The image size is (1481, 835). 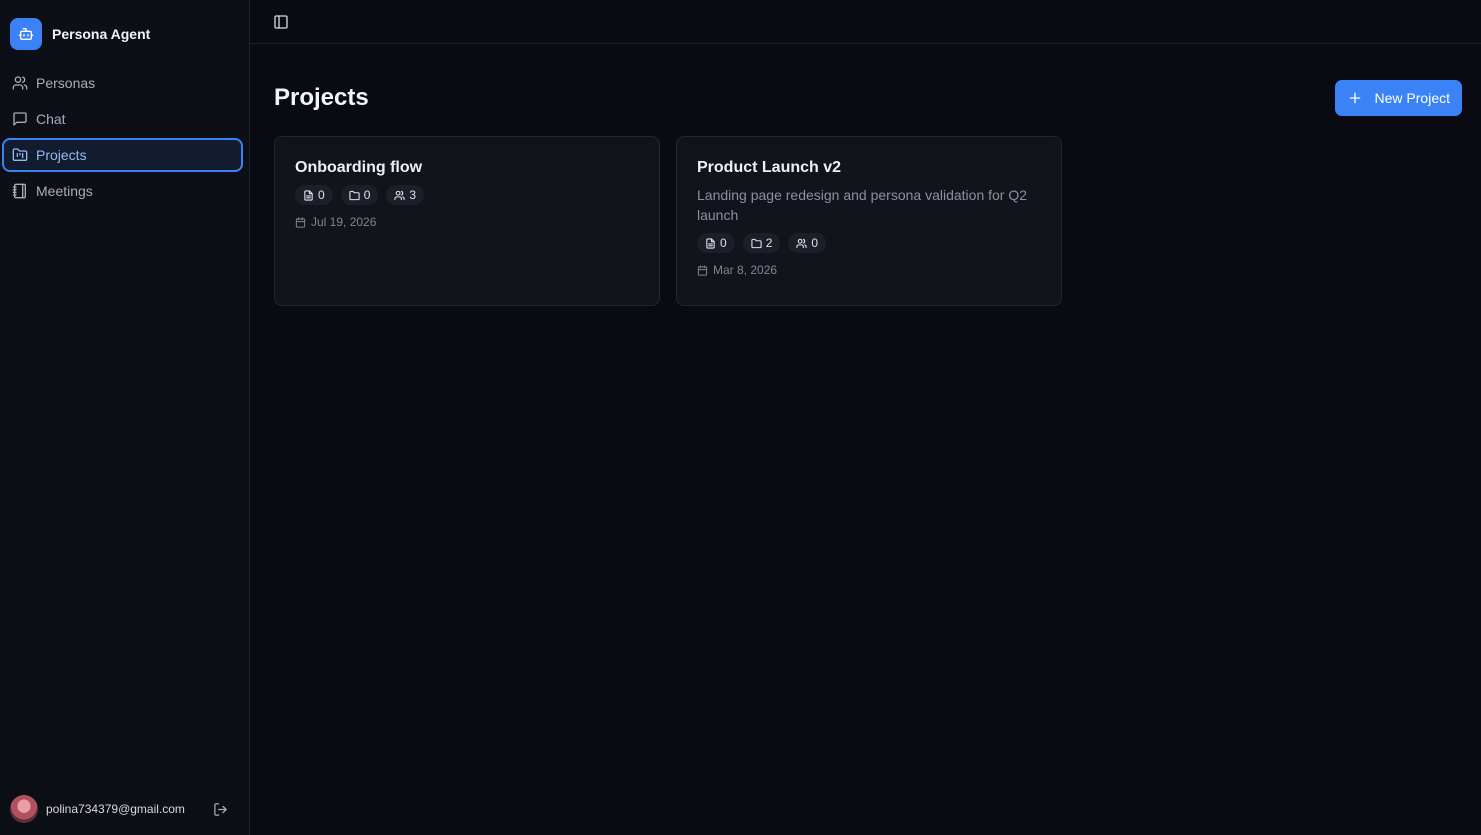 I want to click on personas-badge: 3, so click(x=405, y=195).